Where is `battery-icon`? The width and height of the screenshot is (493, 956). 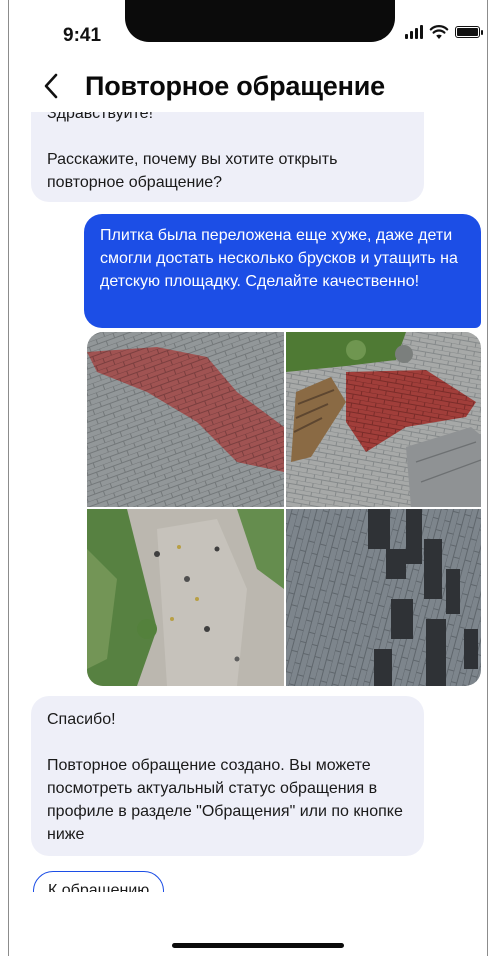 battery-icon is located at coordinates (469, 32).